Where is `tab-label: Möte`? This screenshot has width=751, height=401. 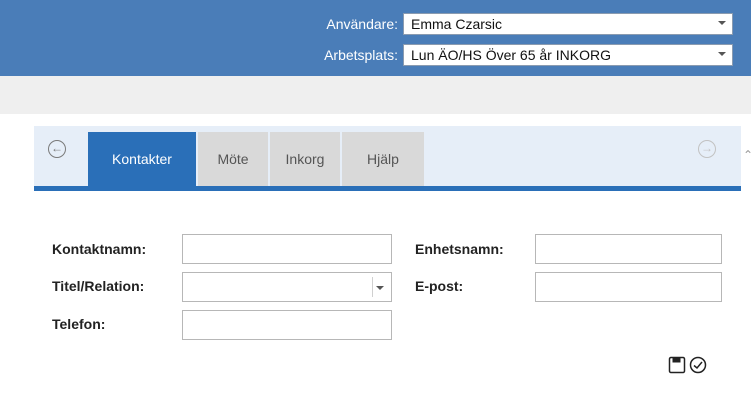 tab-label: Möte is located at coordinates (233, 159).